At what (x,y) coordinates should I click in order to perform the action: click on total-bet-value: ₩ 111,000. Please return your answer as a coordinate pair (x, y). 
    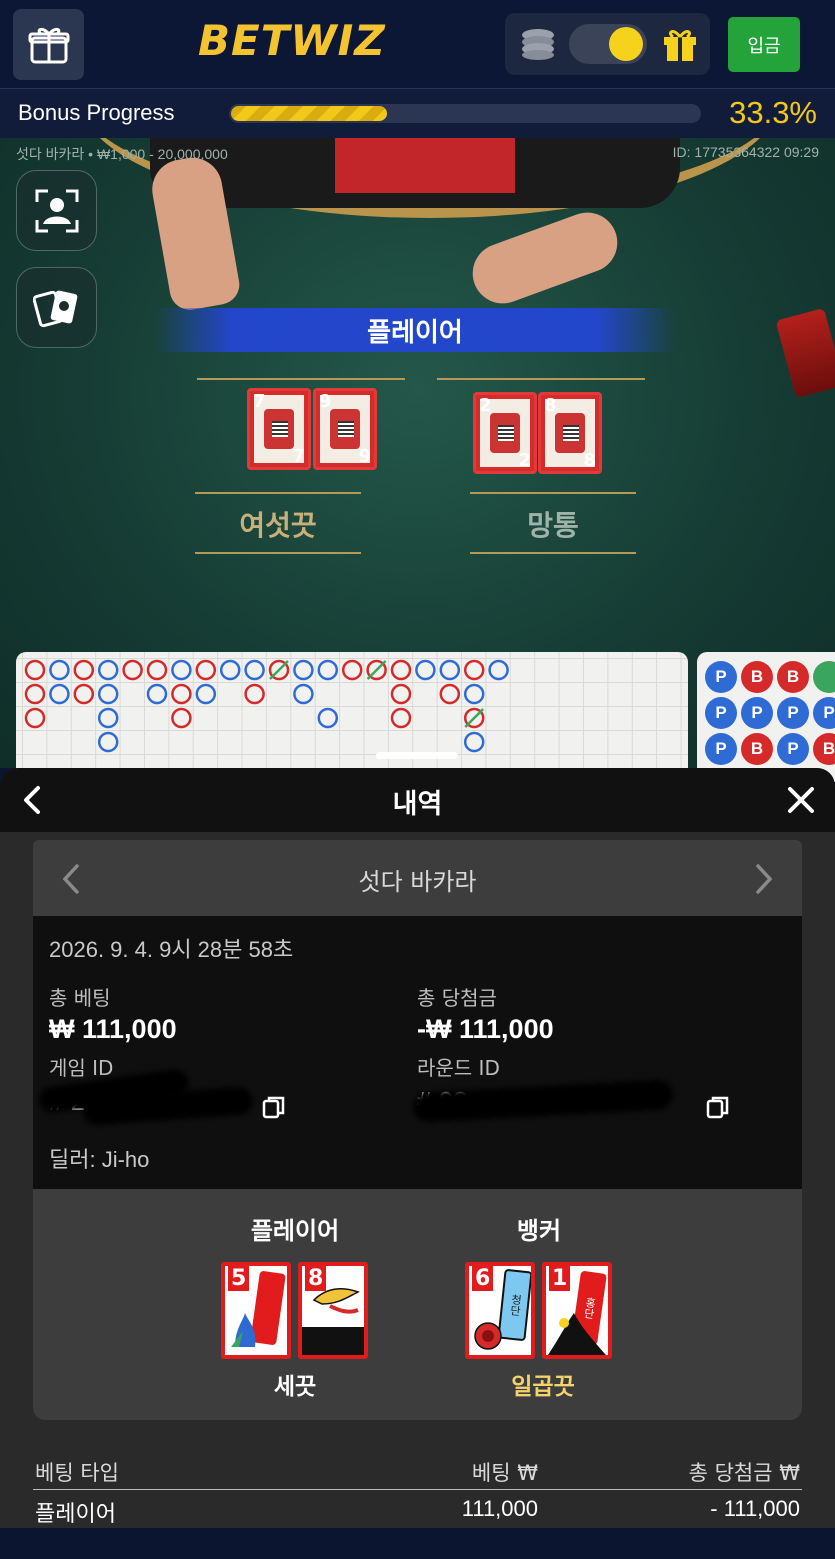
    Looking at the image, I should click on (113, 1029).